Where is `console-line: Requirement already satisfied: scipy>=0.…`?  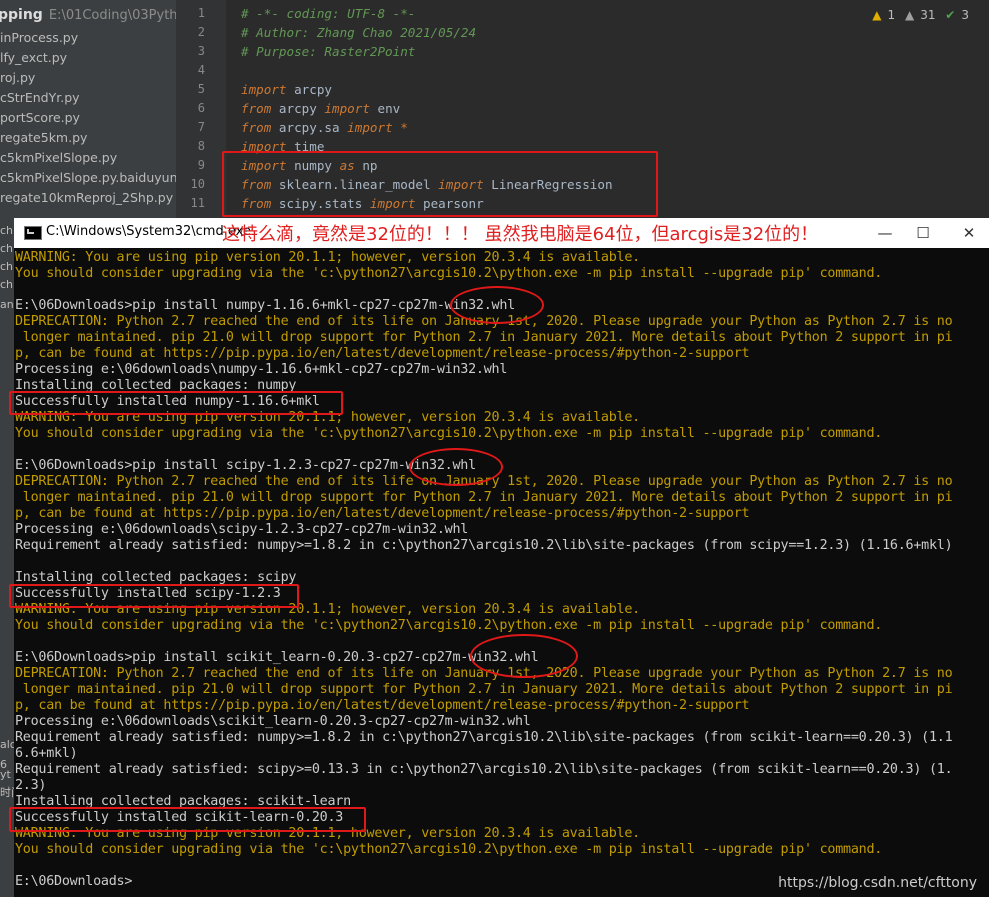
console-line: Requirement already satisfied: scipy>=0.… is located at coordinates (484, 769).